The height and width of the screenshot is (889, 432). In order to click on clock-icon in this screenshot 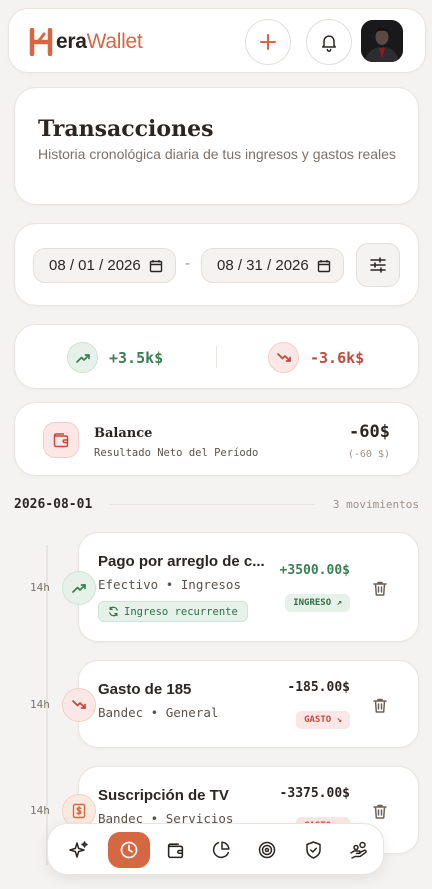, I will do `click(129, 850)`.